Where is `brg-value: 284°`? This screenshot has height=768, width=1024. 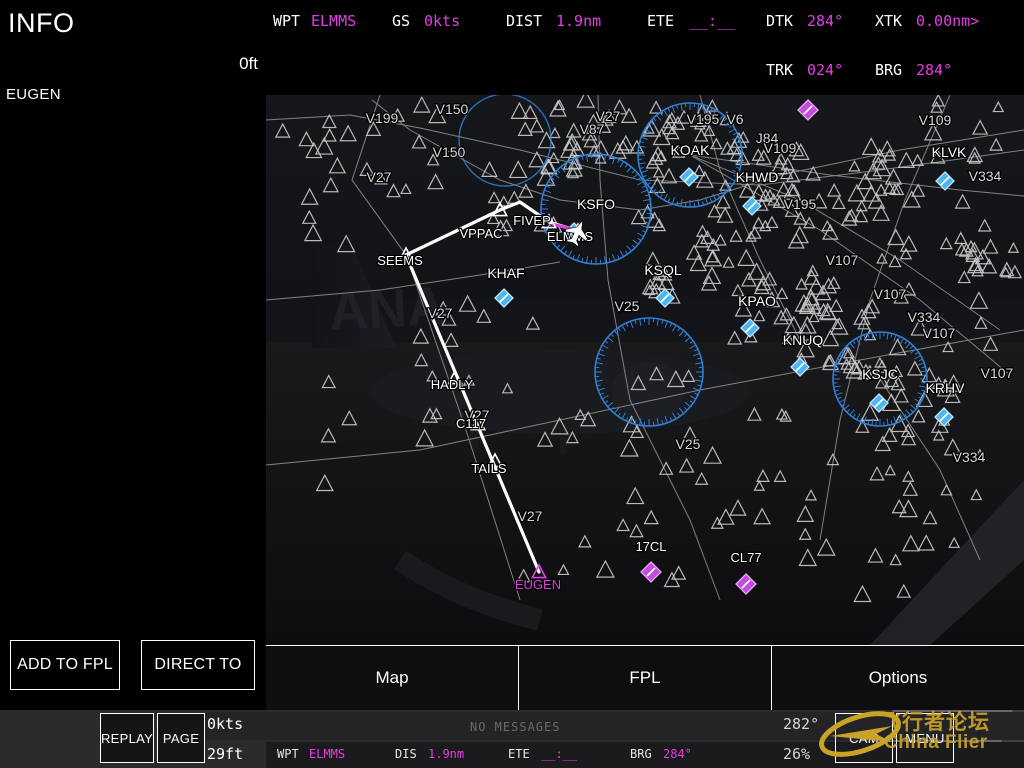
brg-value: 284° is located at coordinates (934, 70).